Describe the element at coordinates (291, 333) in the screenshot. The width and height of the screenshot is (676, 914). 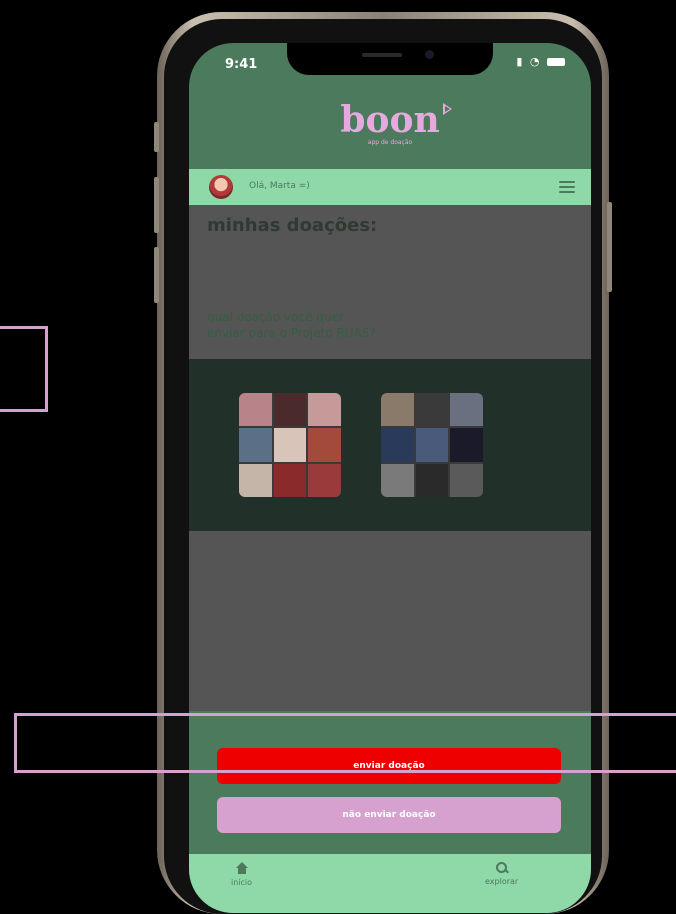
I see `question-line-2: enviar para o Projeto RUAS?` at that location.